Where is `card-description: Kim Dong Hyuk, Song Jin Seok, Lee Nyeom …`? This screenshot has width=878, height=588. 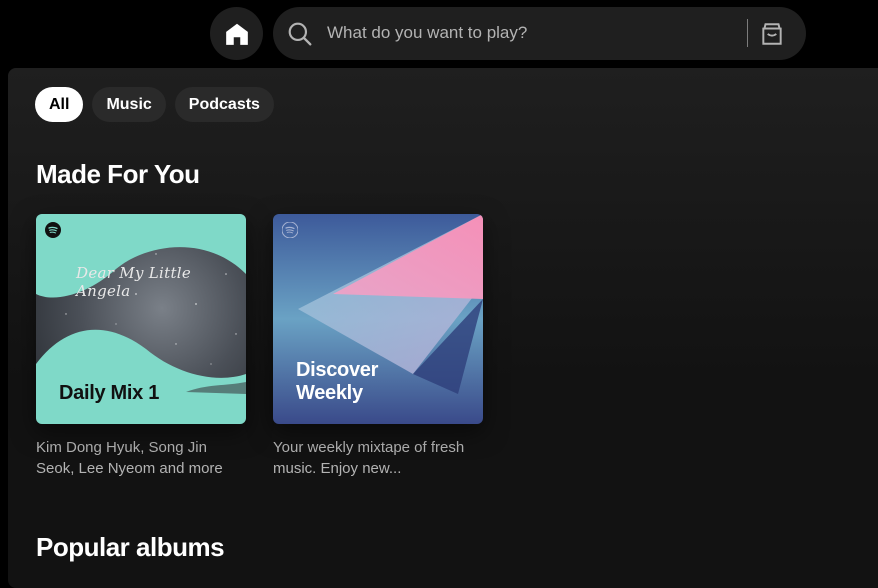
card-description: Kim Dong Hyuk, Song Jin Seok, Lee Nyeom … is located at coordinates (129, 458).